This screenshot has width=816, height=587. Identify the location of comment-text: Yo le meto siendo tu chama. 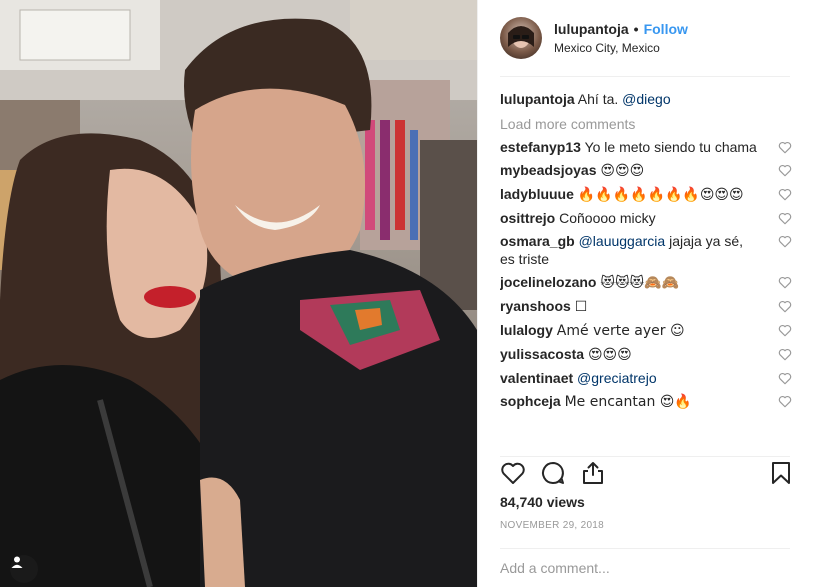
(670, 147).